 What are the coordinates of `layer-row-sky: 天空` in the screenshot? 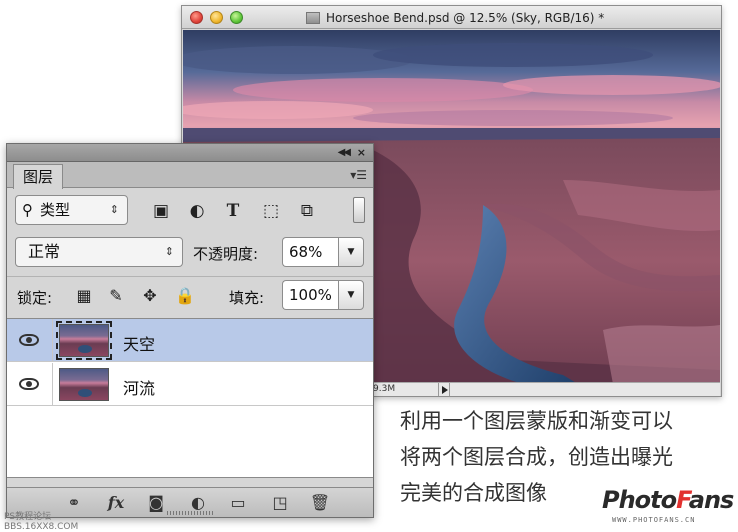 It's located at (190, 340).